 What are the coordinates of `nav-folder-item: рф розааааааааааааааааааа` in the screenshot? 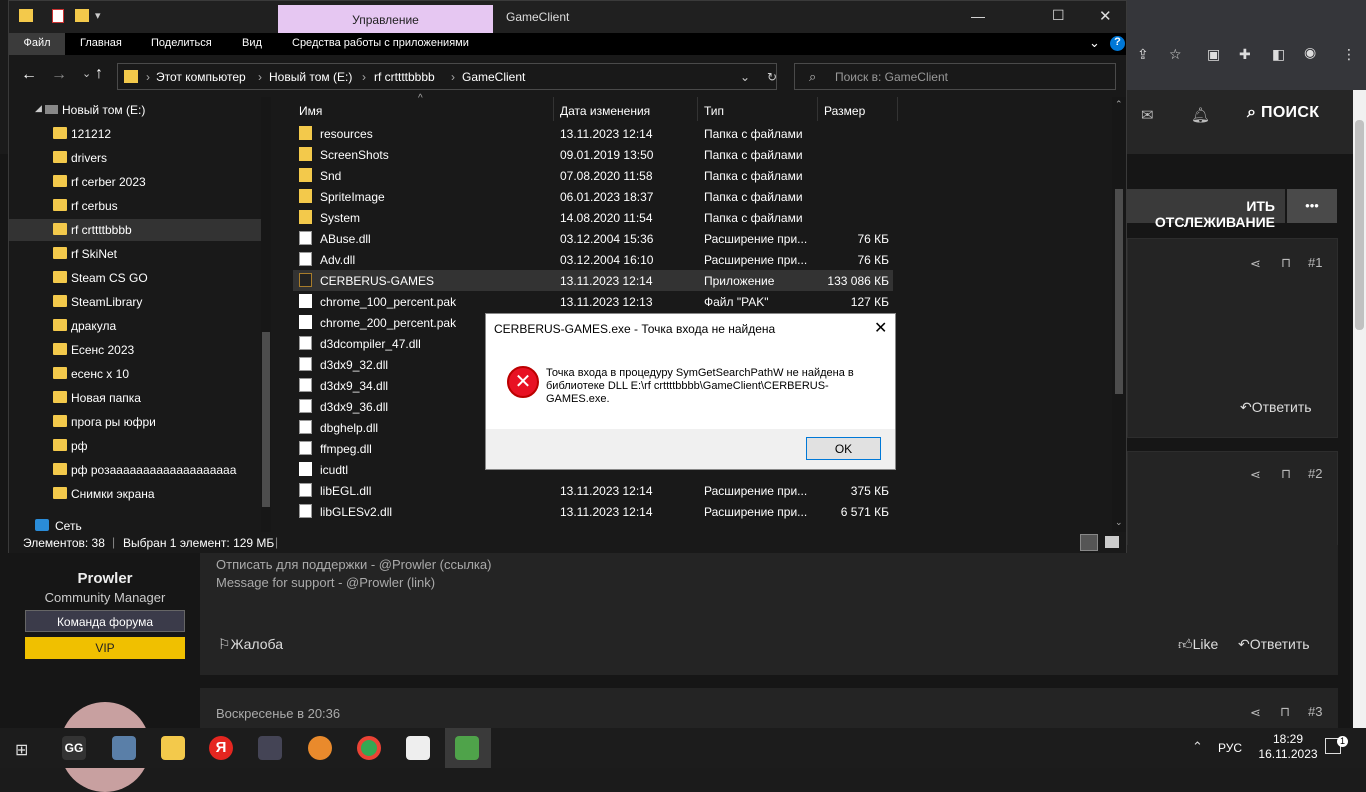 It's located at (140, 470).